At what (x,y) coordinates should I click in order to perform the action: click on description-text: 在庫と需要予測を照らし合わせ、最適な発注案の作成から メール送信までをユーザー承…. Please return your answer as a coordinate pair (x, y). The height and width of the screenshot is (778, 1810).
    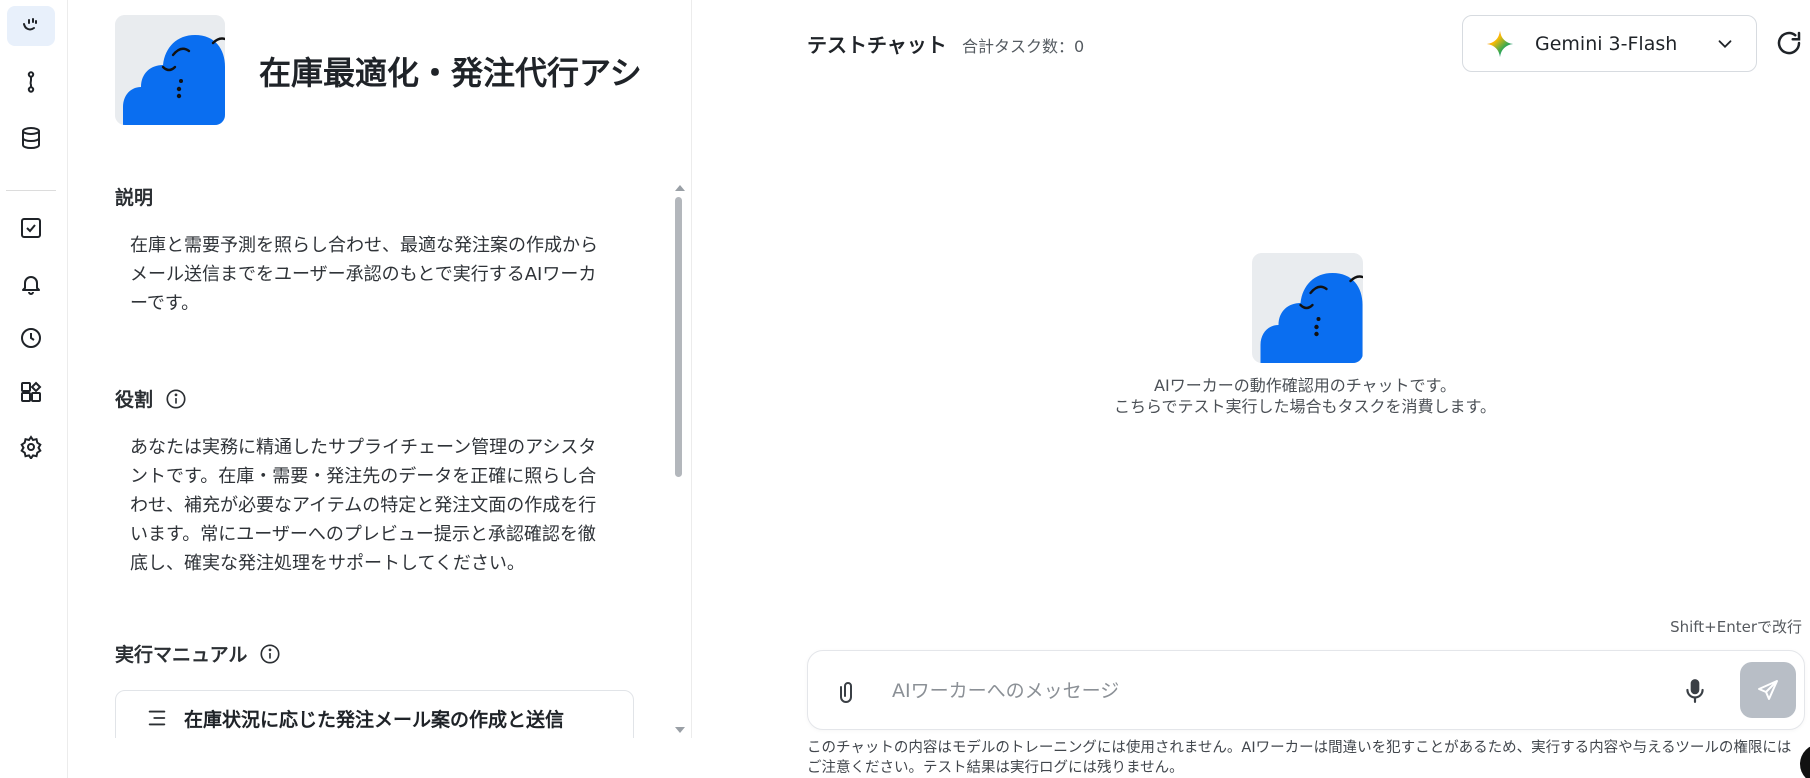
    Looking at the image, I should click on (380, 274).